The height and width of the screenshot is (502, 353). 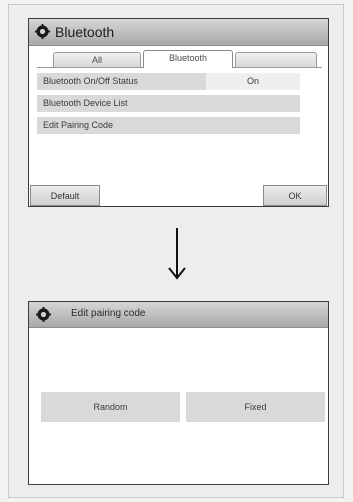 I want to click on bluetooth-status-row: Bluetooth On/Off Status On, so click(x=168, y=81).